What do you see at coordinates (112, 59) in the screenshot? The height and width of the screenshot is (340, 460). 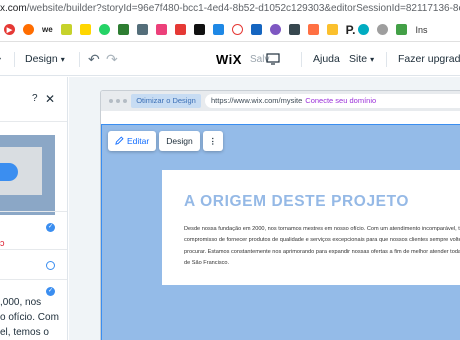 I see `redo-icon: ↷` at bounding box center [112, 59].